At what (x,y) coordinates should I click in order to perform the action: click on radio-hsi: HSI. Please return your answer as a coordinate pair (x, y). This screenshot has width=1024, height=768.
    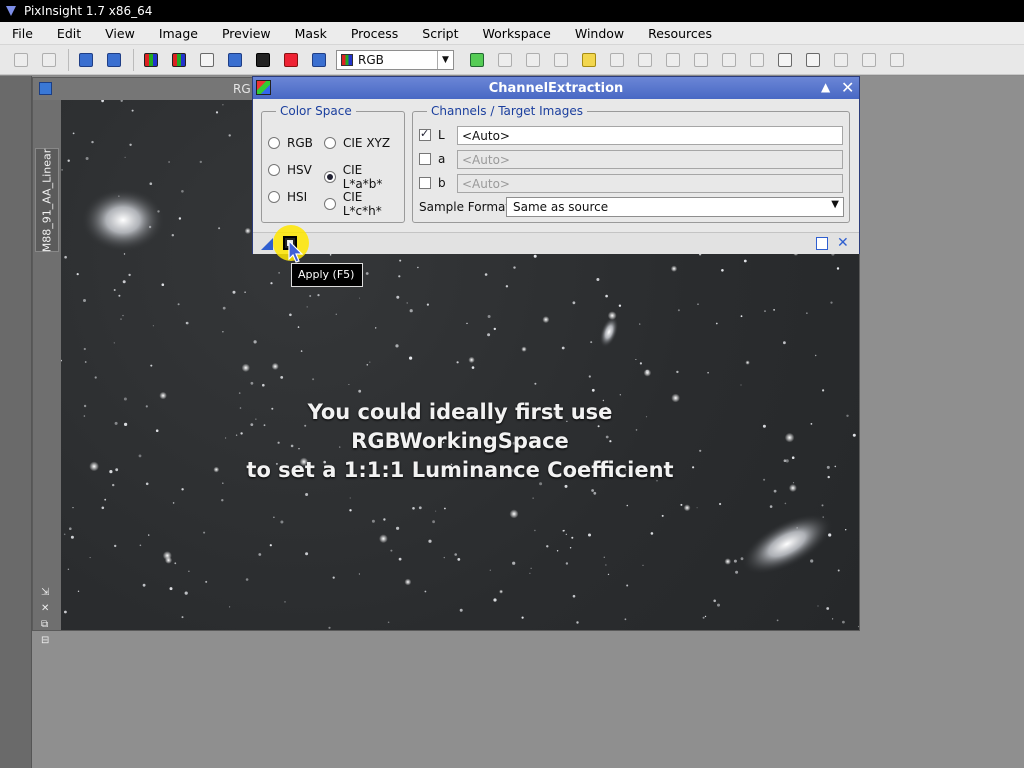
    Looking at the image, I should click on (287, 197).